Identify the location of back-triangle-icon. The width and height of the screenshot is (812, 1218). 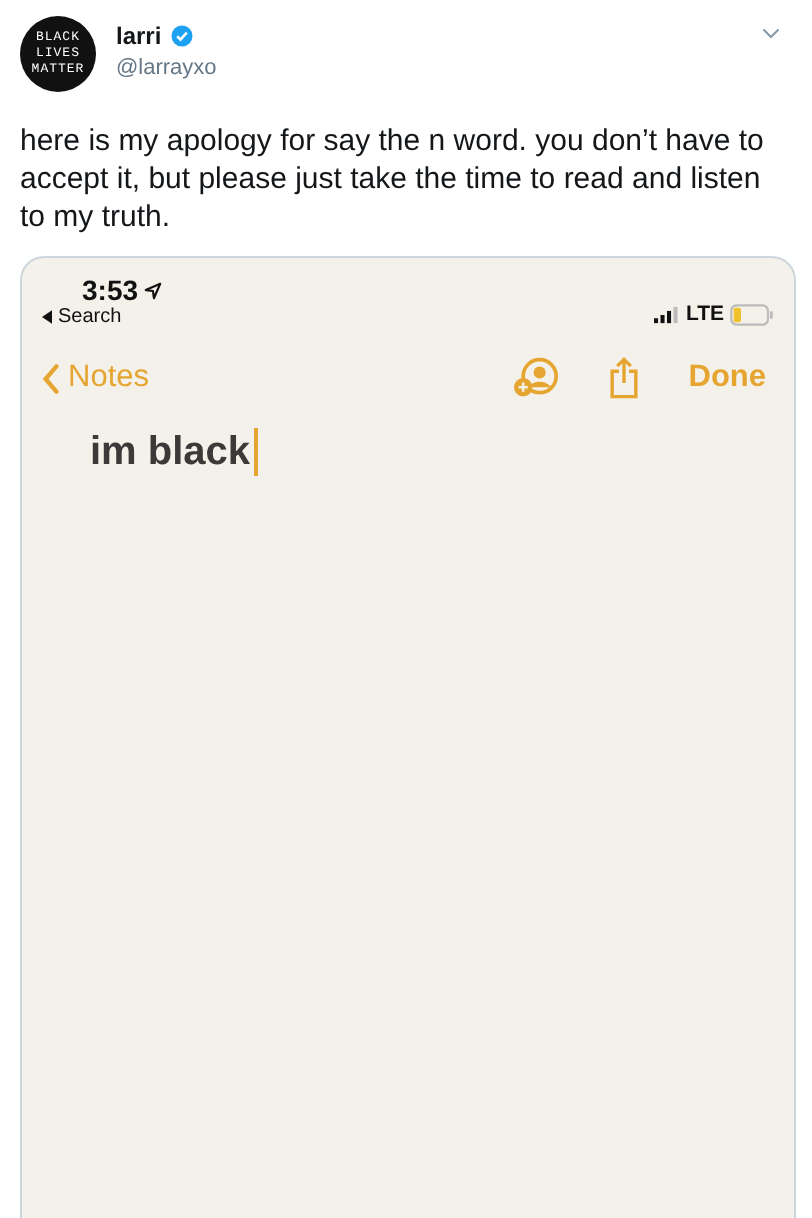
(47, 317).